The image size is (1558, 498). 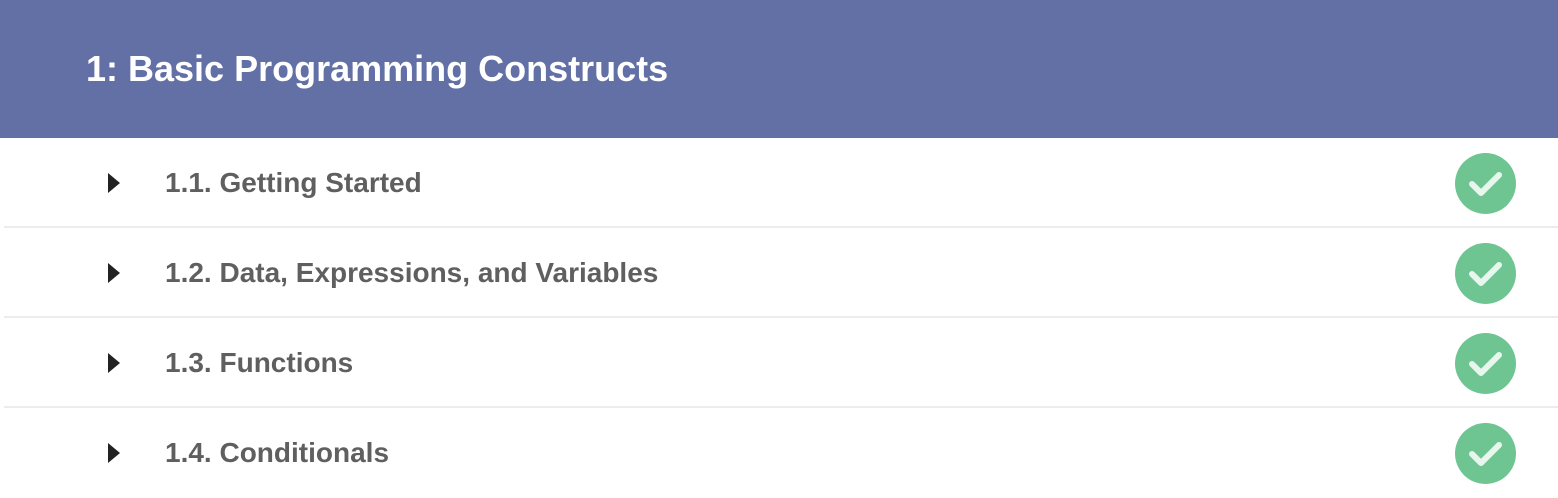 What do you see at coordinates (277, 453) in the screenshot?
I see `lesson-label: 1.4. Conditionals` at bounding box center [277, 453].